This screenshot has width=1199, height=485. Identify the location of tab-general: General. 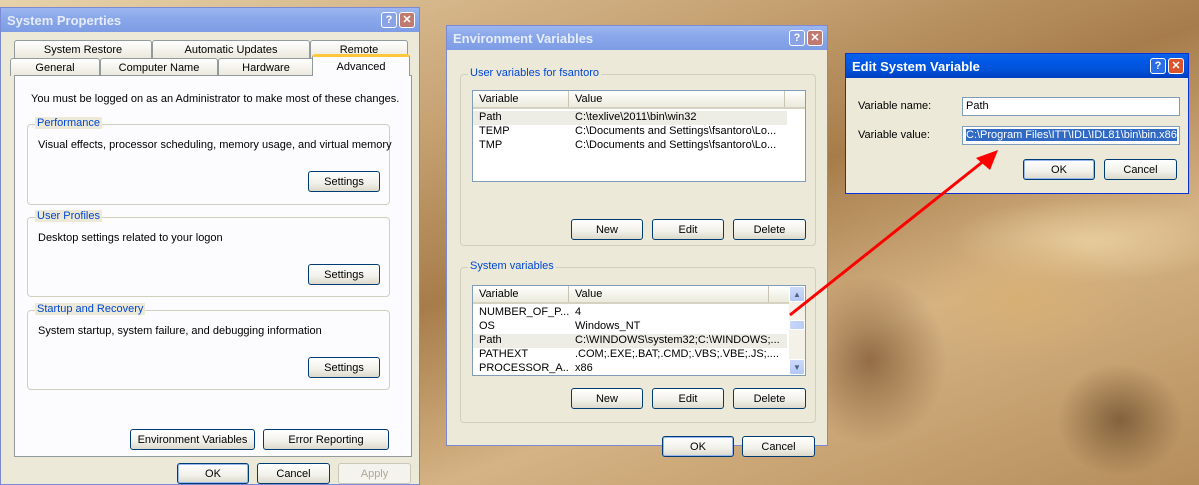
(55, 67).